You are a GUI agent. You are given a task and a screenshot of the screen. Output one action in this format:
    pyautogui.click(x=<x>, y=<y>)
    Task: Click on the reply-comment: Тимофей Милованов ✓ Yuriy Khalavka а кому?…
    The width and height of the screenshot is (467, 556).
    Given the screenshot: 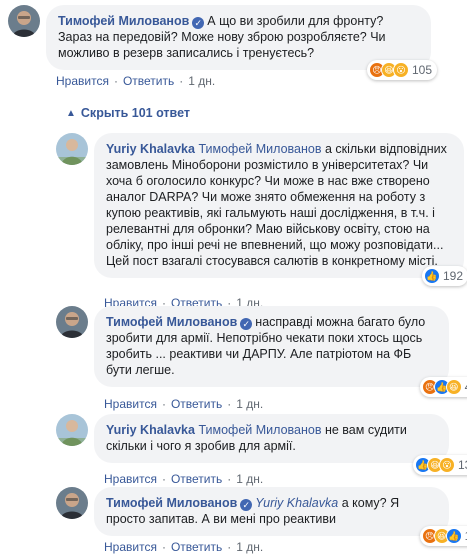 What is the action you would take?
    pyautogui.click(x=261, y=516)
    